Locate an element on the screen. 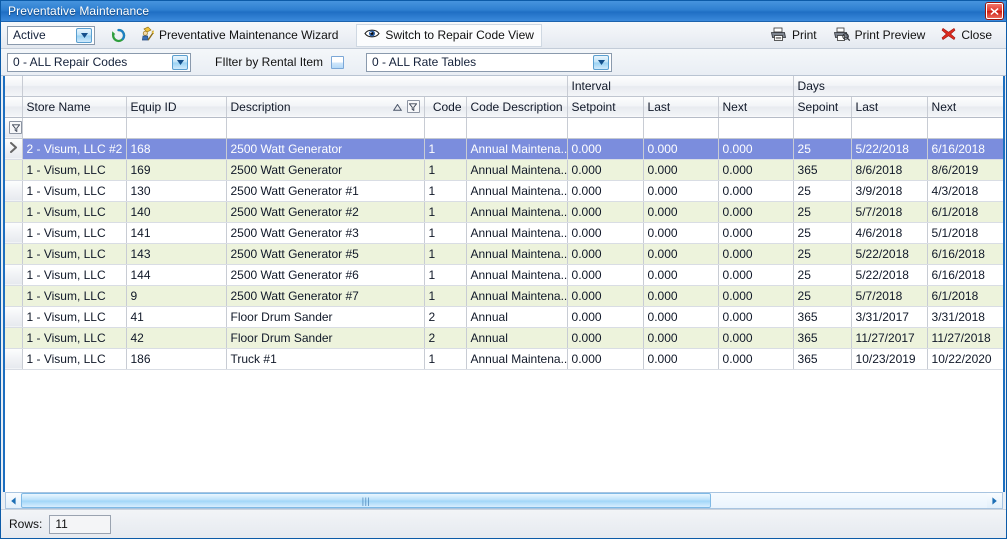 The width and height of the screenshot is (1007, 539). cell-description: 2500 Watt Generator #2 is located at coordinates (325, 212).